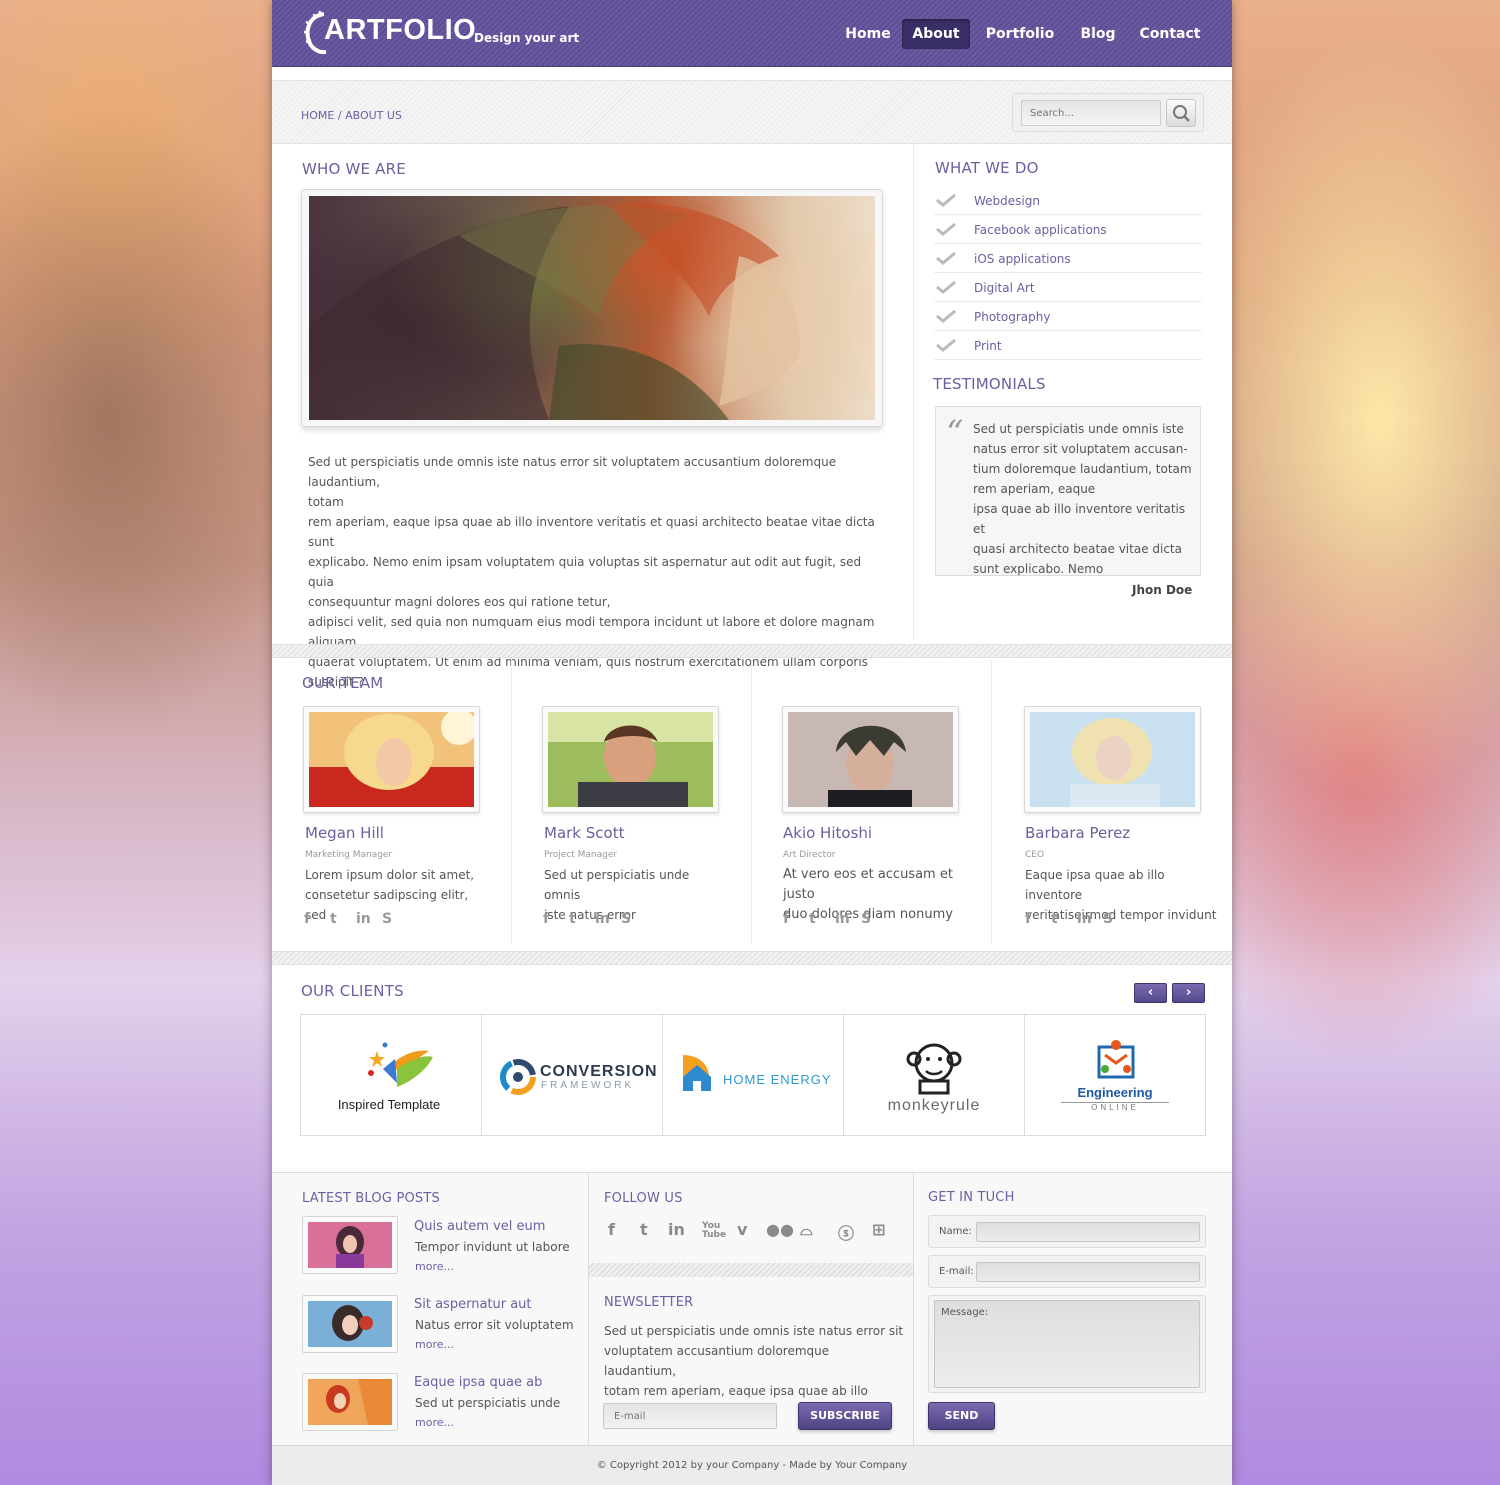 This screenshot has width=1500, height=1485. What do you see at coordinates (1068, 229) in the screenshot?
I see `service-item: Facebook applications` at bounding box center [1068, 229].